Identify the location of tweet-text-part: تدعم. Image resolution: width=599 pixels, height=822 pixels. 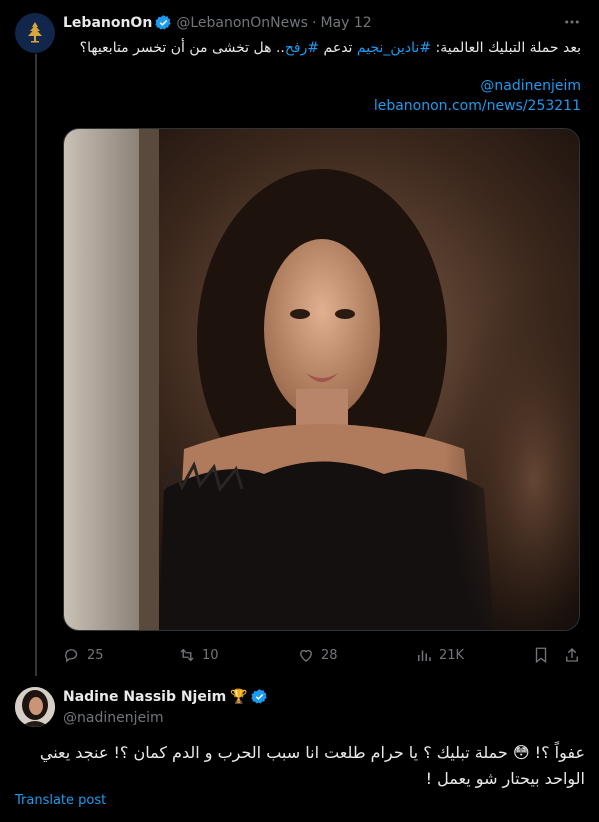
(338, 48).